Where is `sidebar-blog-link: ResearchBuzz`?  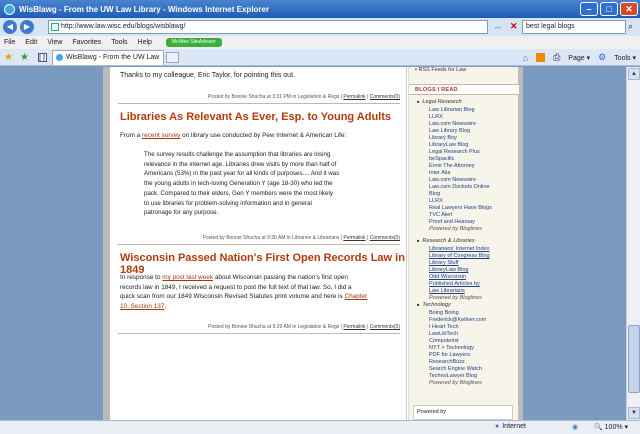
sidebar-blog-link: ResearchBuzz is located at coordinates (473, 362).